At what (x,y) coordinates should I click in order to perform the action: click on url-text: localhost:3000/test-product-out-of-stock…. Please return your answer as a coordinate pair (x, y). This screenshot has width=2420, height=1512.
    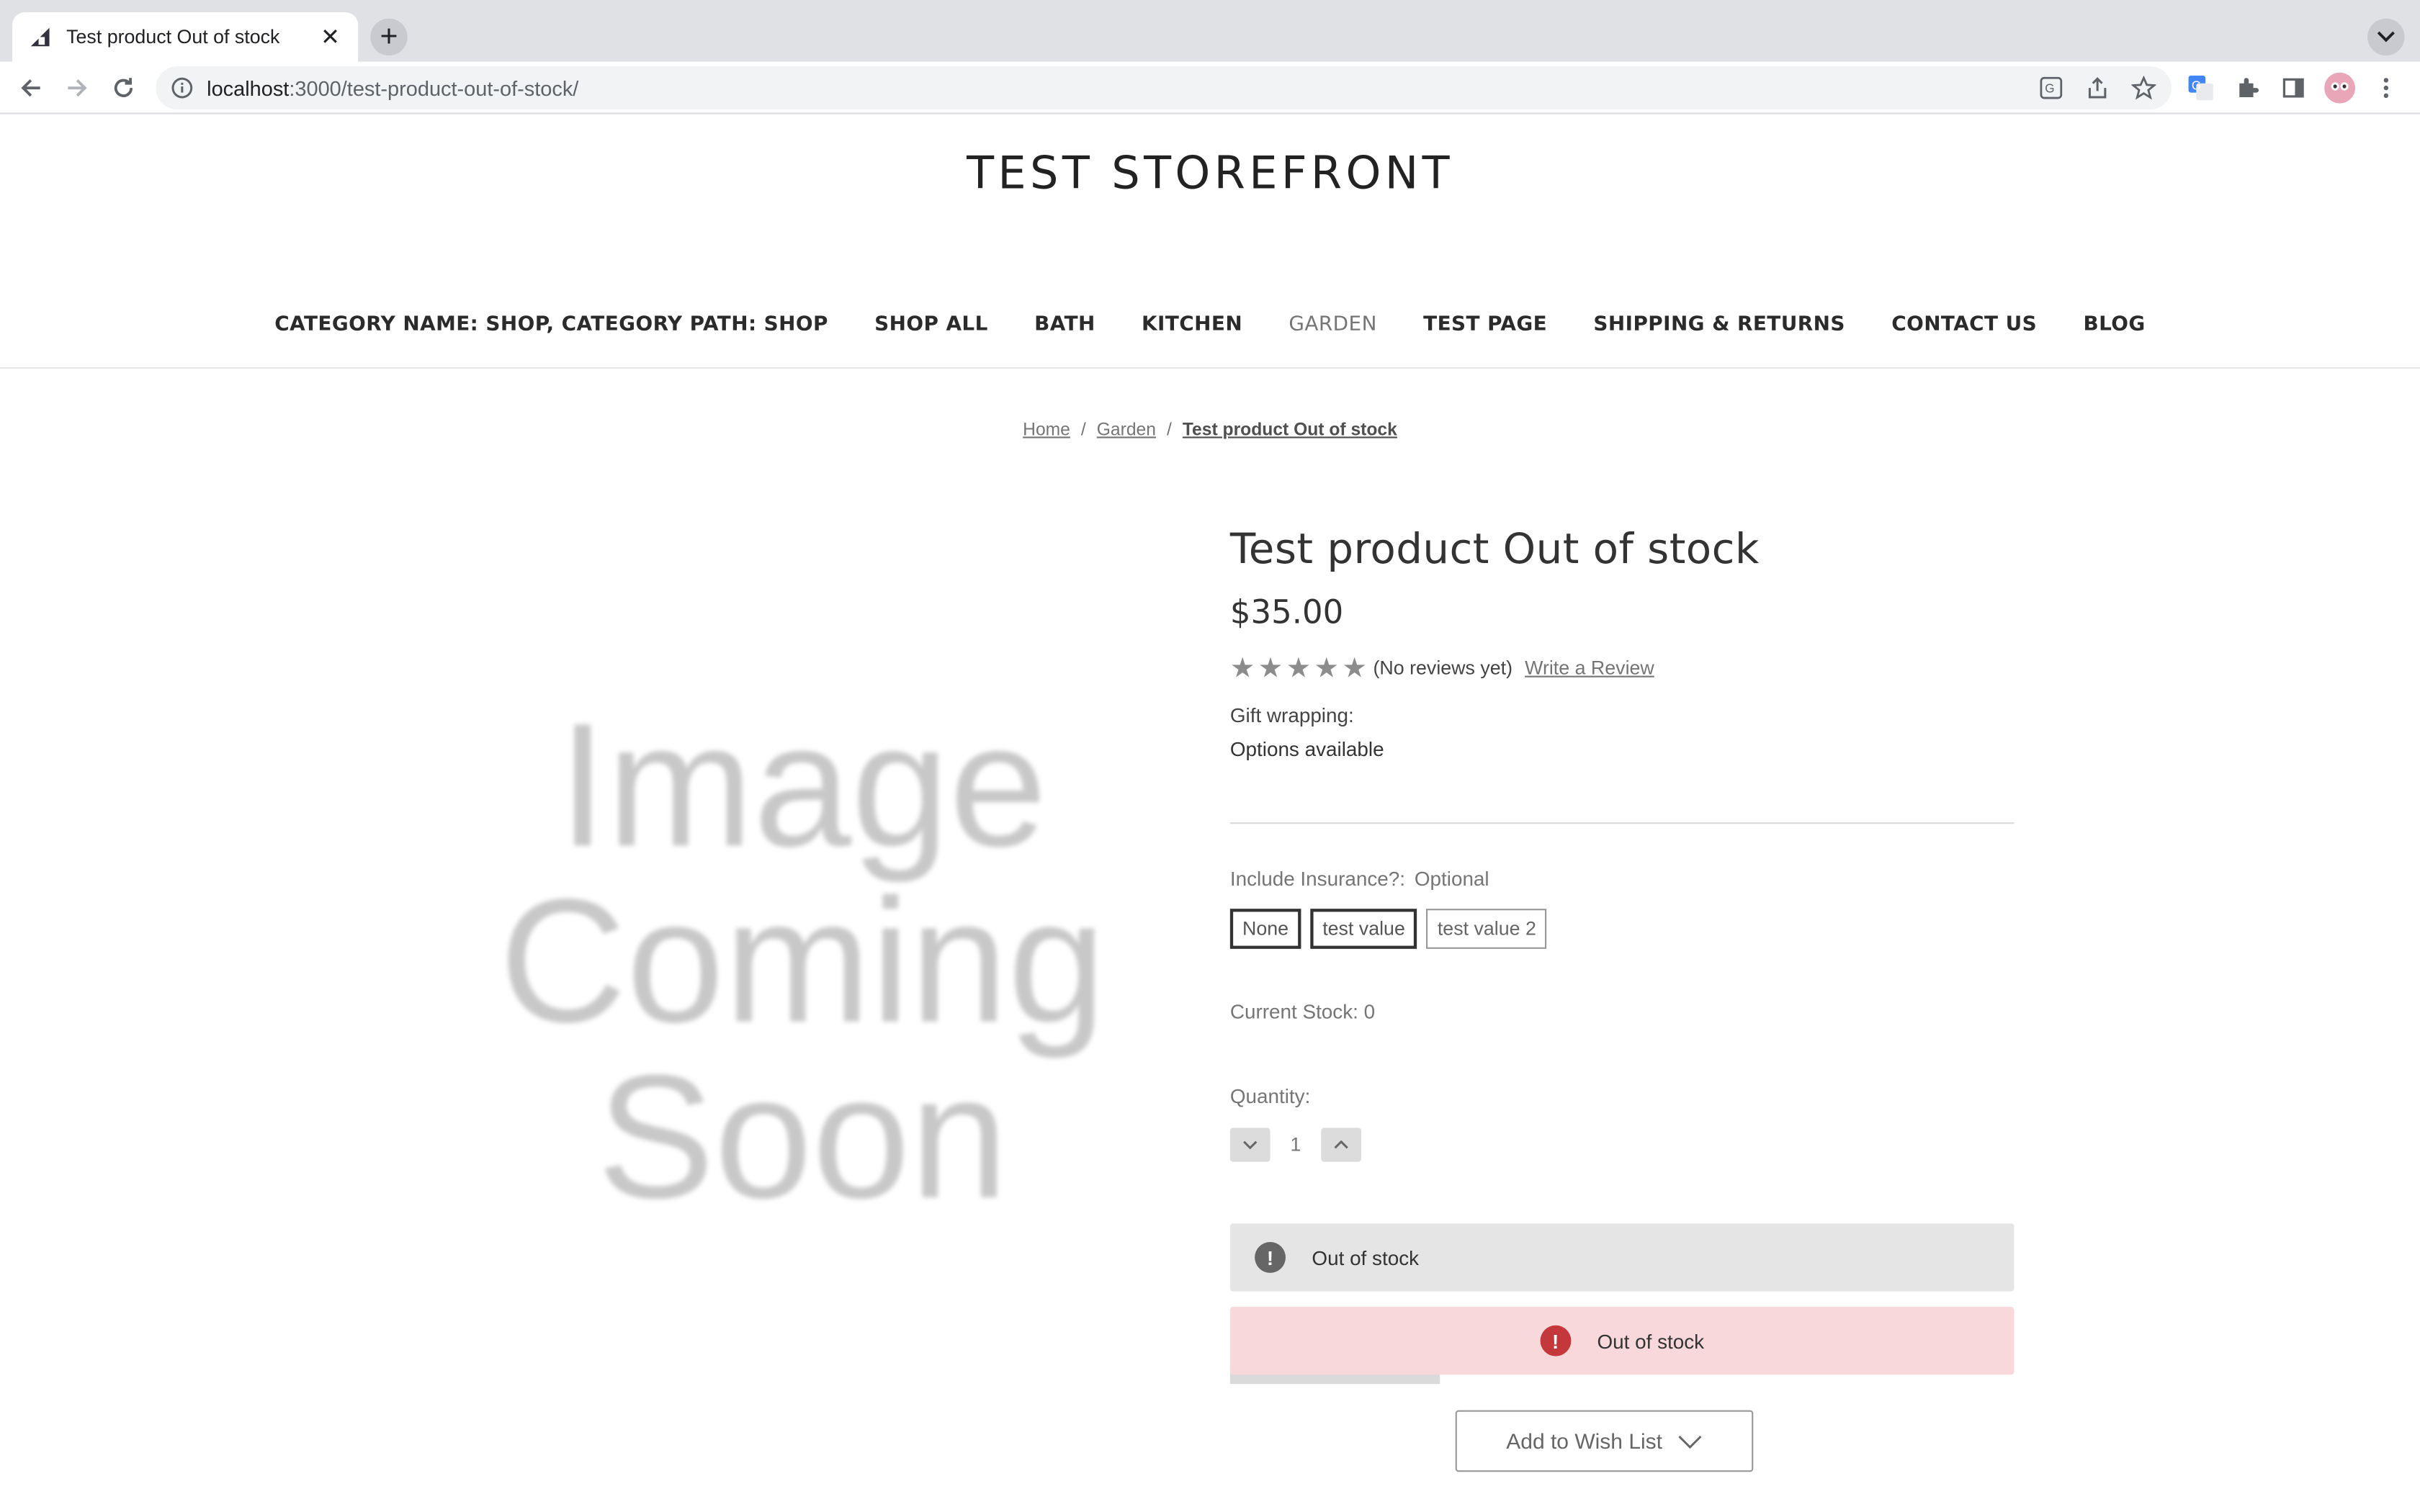
    Looking at the image, I should click on (393, 88).